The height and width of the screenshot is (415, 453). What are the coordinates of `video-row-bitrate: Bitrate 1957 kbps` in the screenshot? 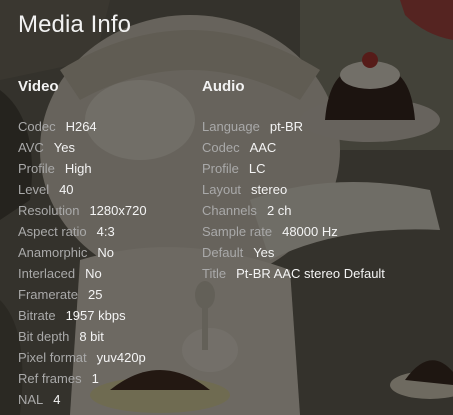 It's located at (82, 315).